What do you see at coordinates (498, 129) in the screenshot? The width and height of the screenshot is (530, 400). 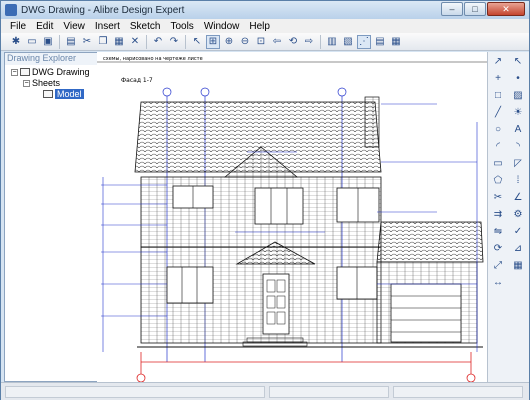 I see `circle-icon: ○` at bounding box center [498, 129].